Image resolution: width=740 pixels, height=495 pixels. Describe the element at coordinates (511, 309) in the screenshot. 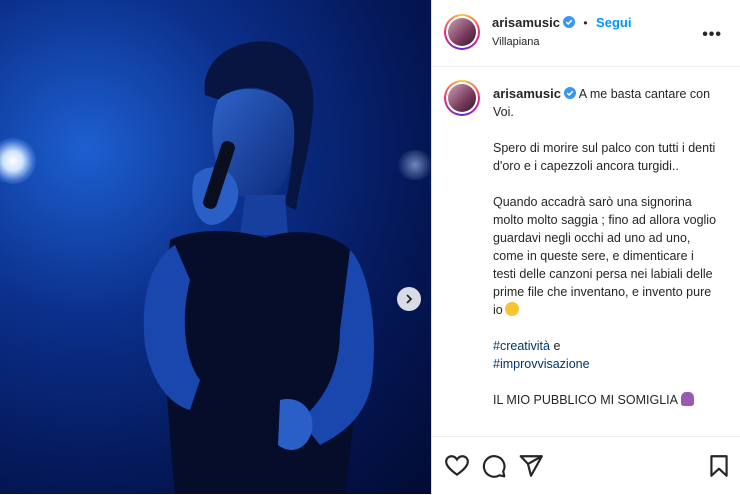

I see `grinning-emoji-icon` at that location.